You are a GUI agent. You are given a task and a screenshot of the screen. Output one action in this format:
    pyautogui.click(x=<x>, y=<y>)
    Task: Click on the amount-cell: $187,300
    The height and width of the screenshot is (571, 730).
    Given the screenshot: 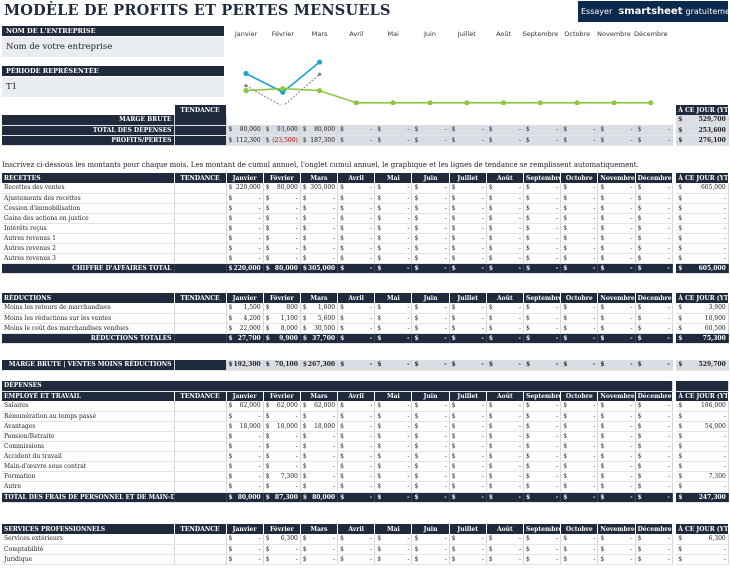 What is the action you would take?
    pyautogui.click(x=319, y=140)
    